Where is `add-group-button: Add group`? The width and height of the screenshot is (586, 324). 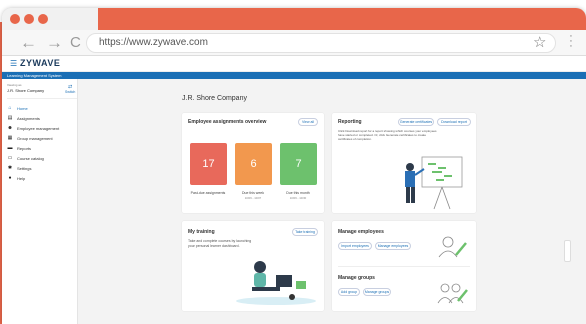
add-group-button: Add group is located at coordinates (349, 292).